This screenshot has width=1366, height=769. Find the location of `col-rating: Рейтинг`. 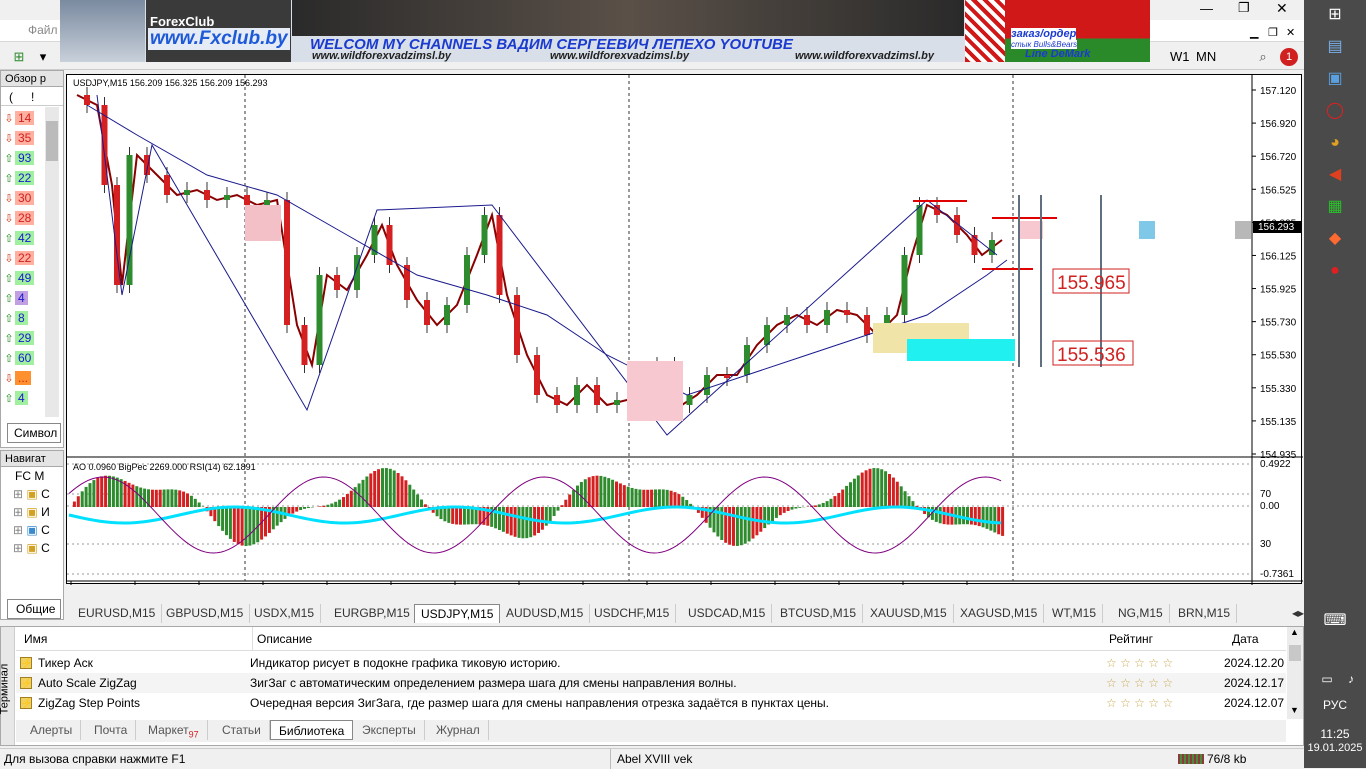

col-rating: Рейтинг is located at coordinates (1131, 639).